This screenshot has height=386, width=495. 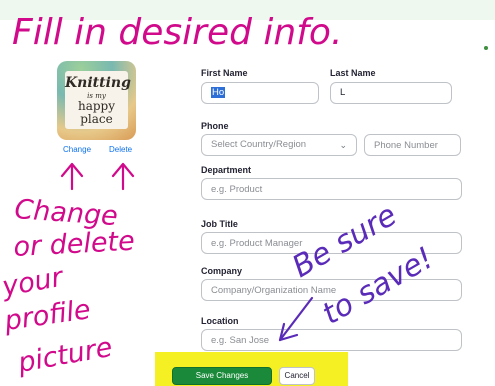 What do you see at coordinates (220, 321) in the screenshot?
I see `location-label: Location` at bounding box center [220, 321].